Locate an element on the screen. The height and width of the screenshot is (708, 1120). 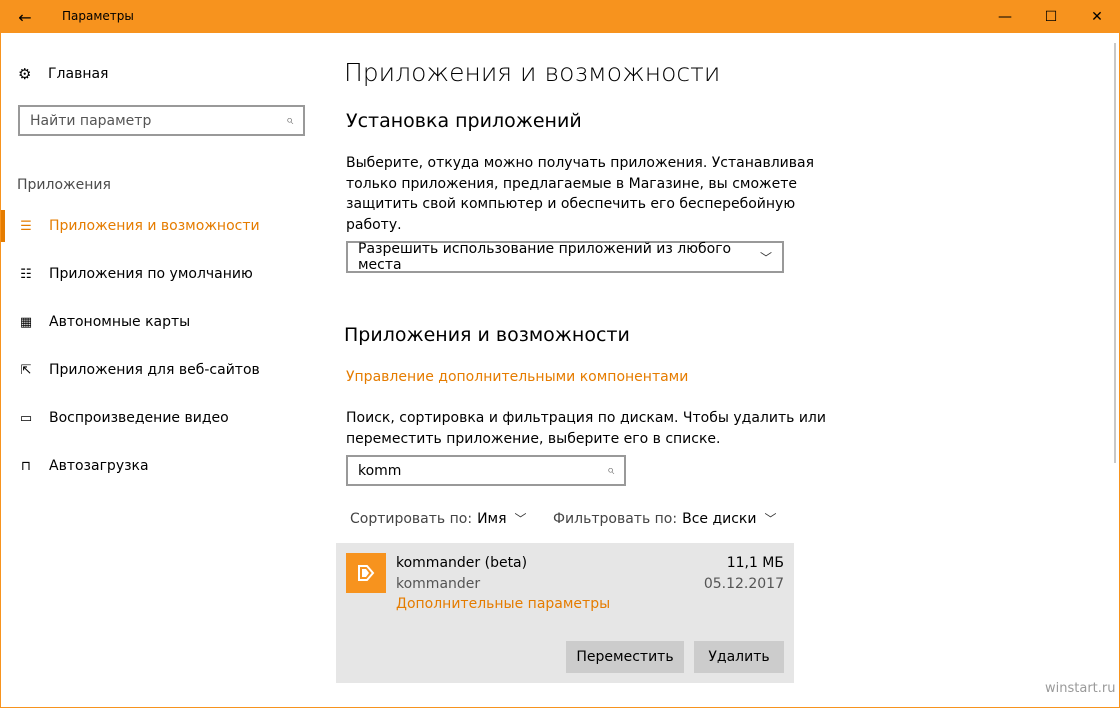
close-icon: ✕ is located at coordinates (1096, 17).